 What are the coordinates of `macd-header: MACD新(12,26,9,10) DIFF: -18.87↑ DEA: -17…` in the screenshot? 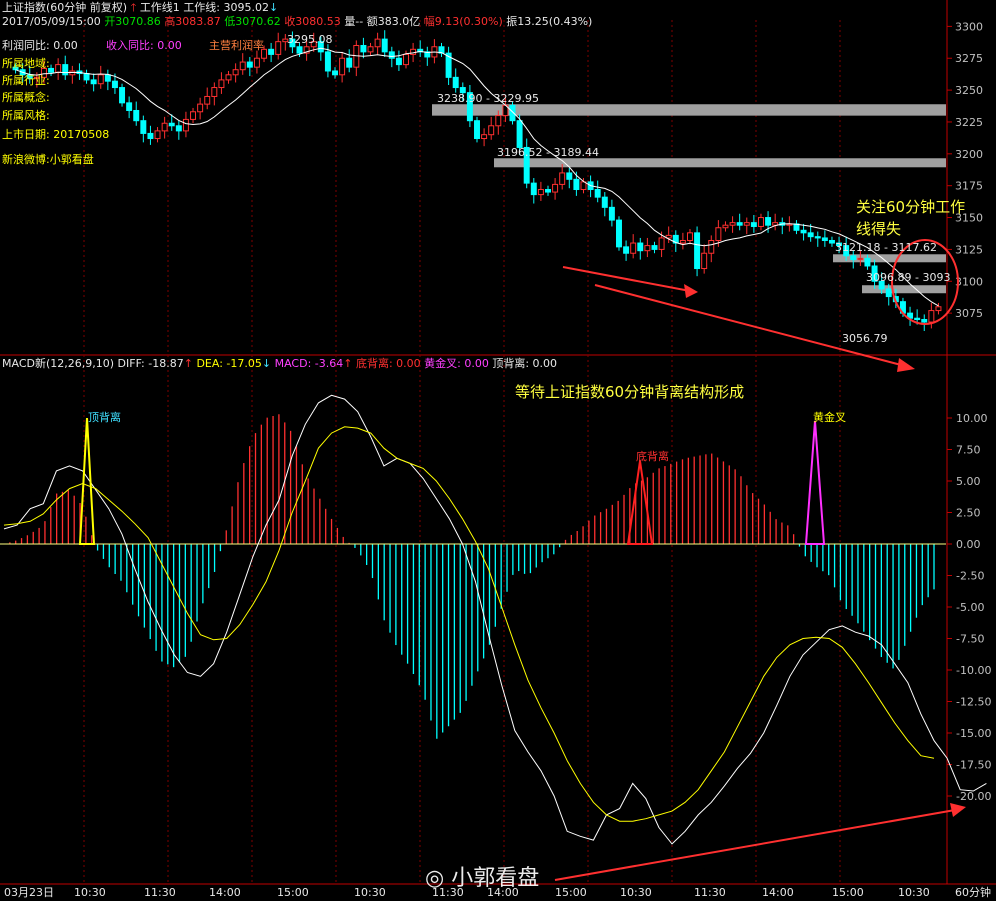 It's located at (279, 364).